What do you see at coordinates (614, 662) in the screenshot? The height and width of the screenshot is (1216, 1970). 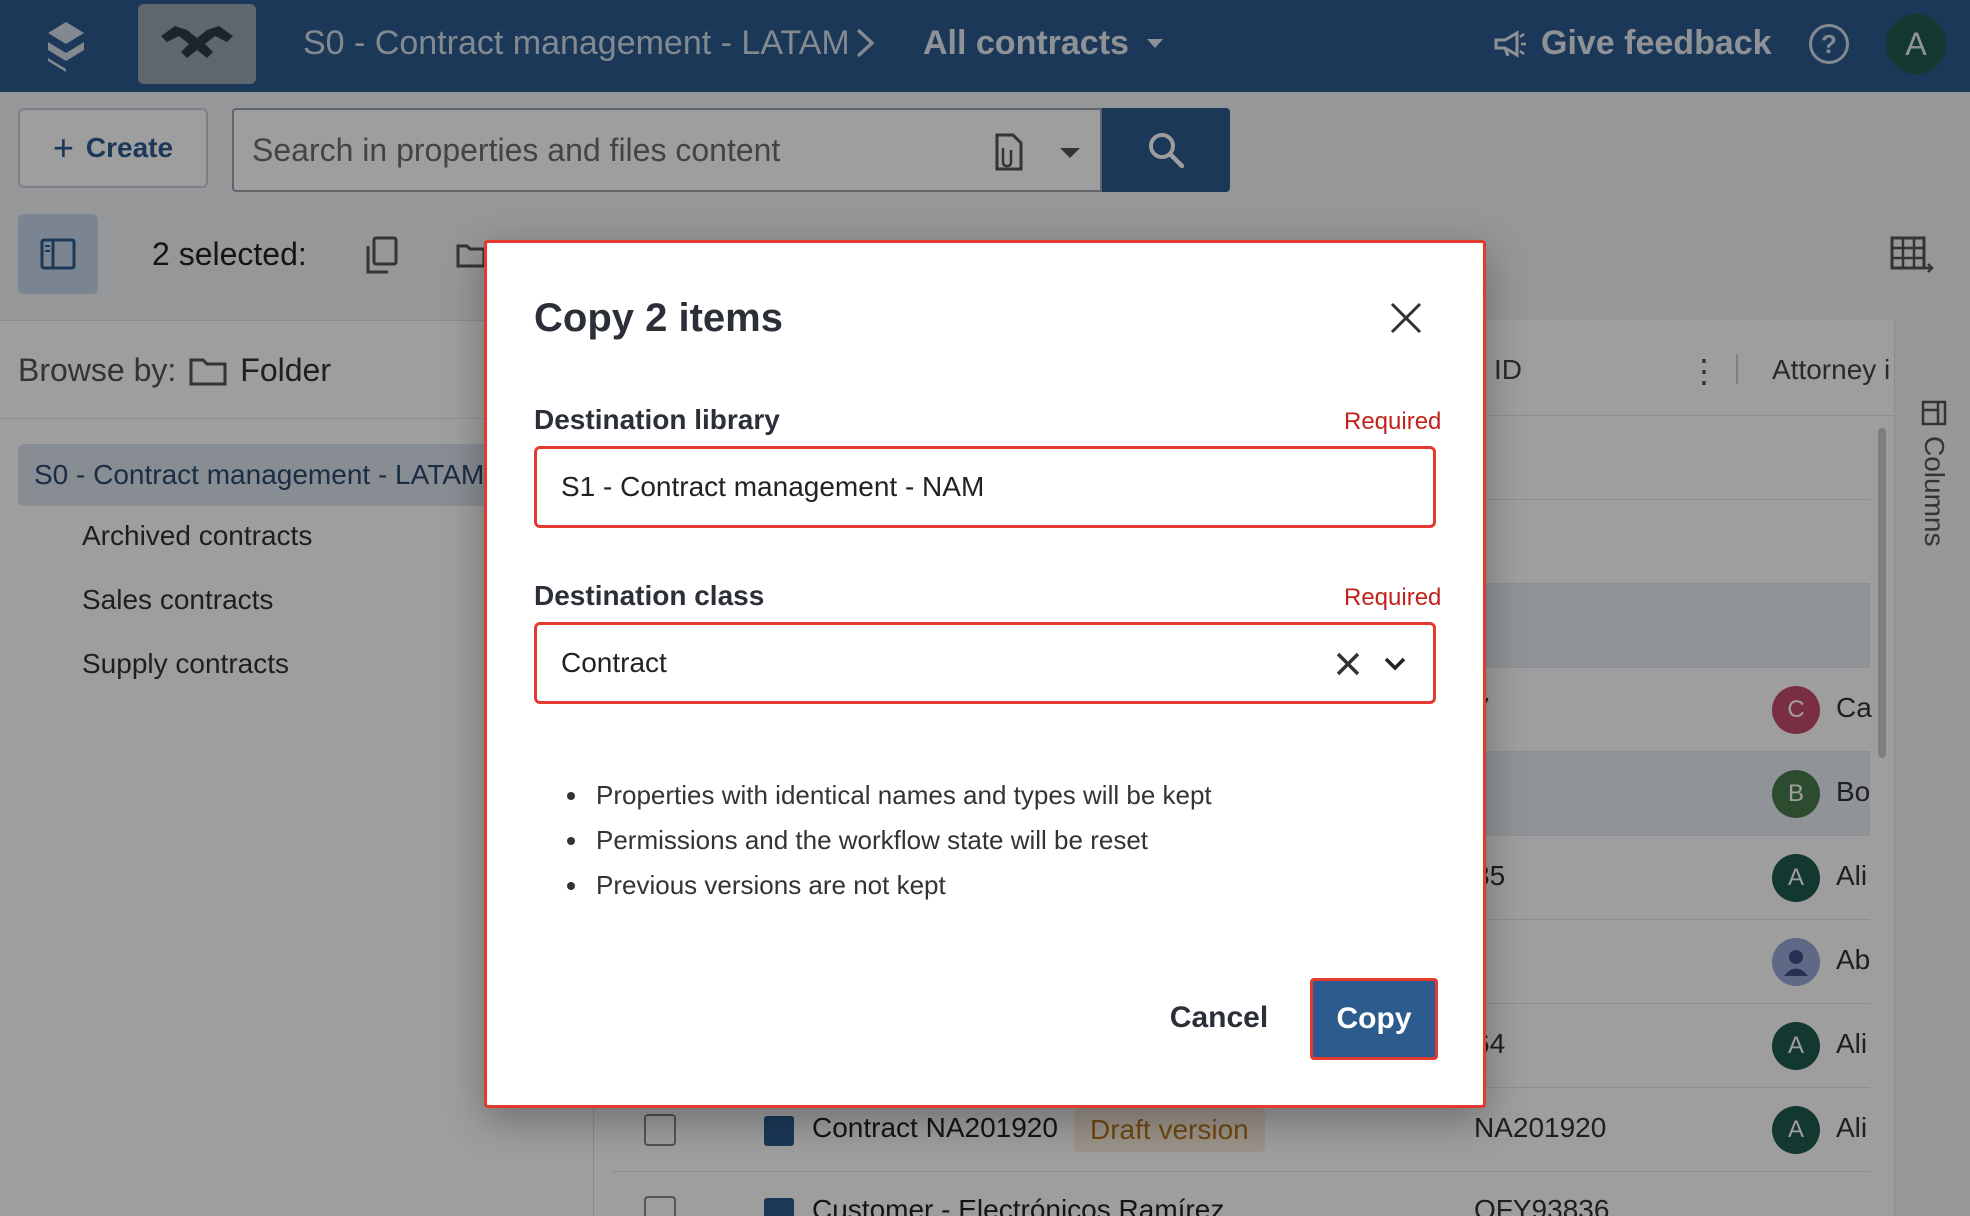 I see `destination-class-value: Contract` at bounding box center [614, 662].